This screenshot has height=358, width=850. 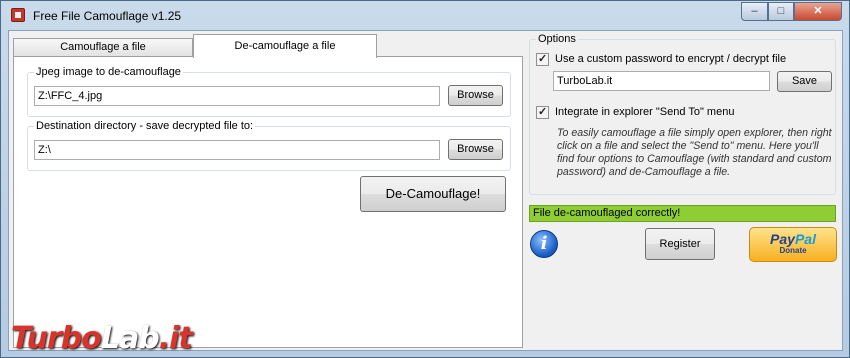 I want to click on info-icon: i, so click(x=544, y=244).